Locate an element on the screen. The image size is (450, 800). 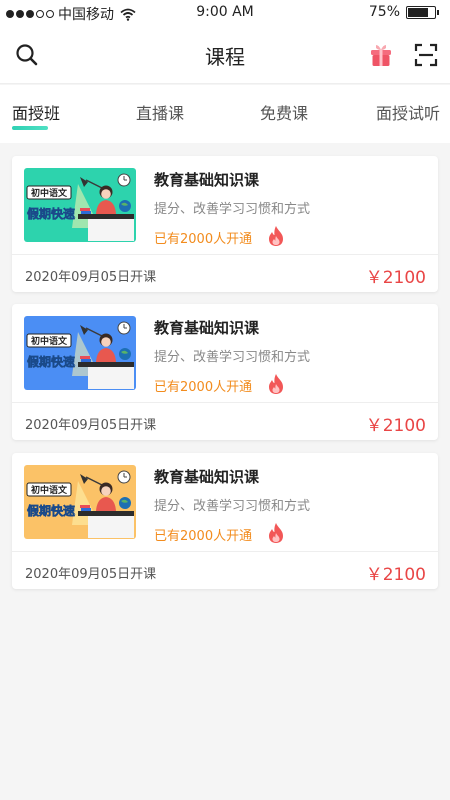
active-tab-indicator is located at coordinates (30, 128).